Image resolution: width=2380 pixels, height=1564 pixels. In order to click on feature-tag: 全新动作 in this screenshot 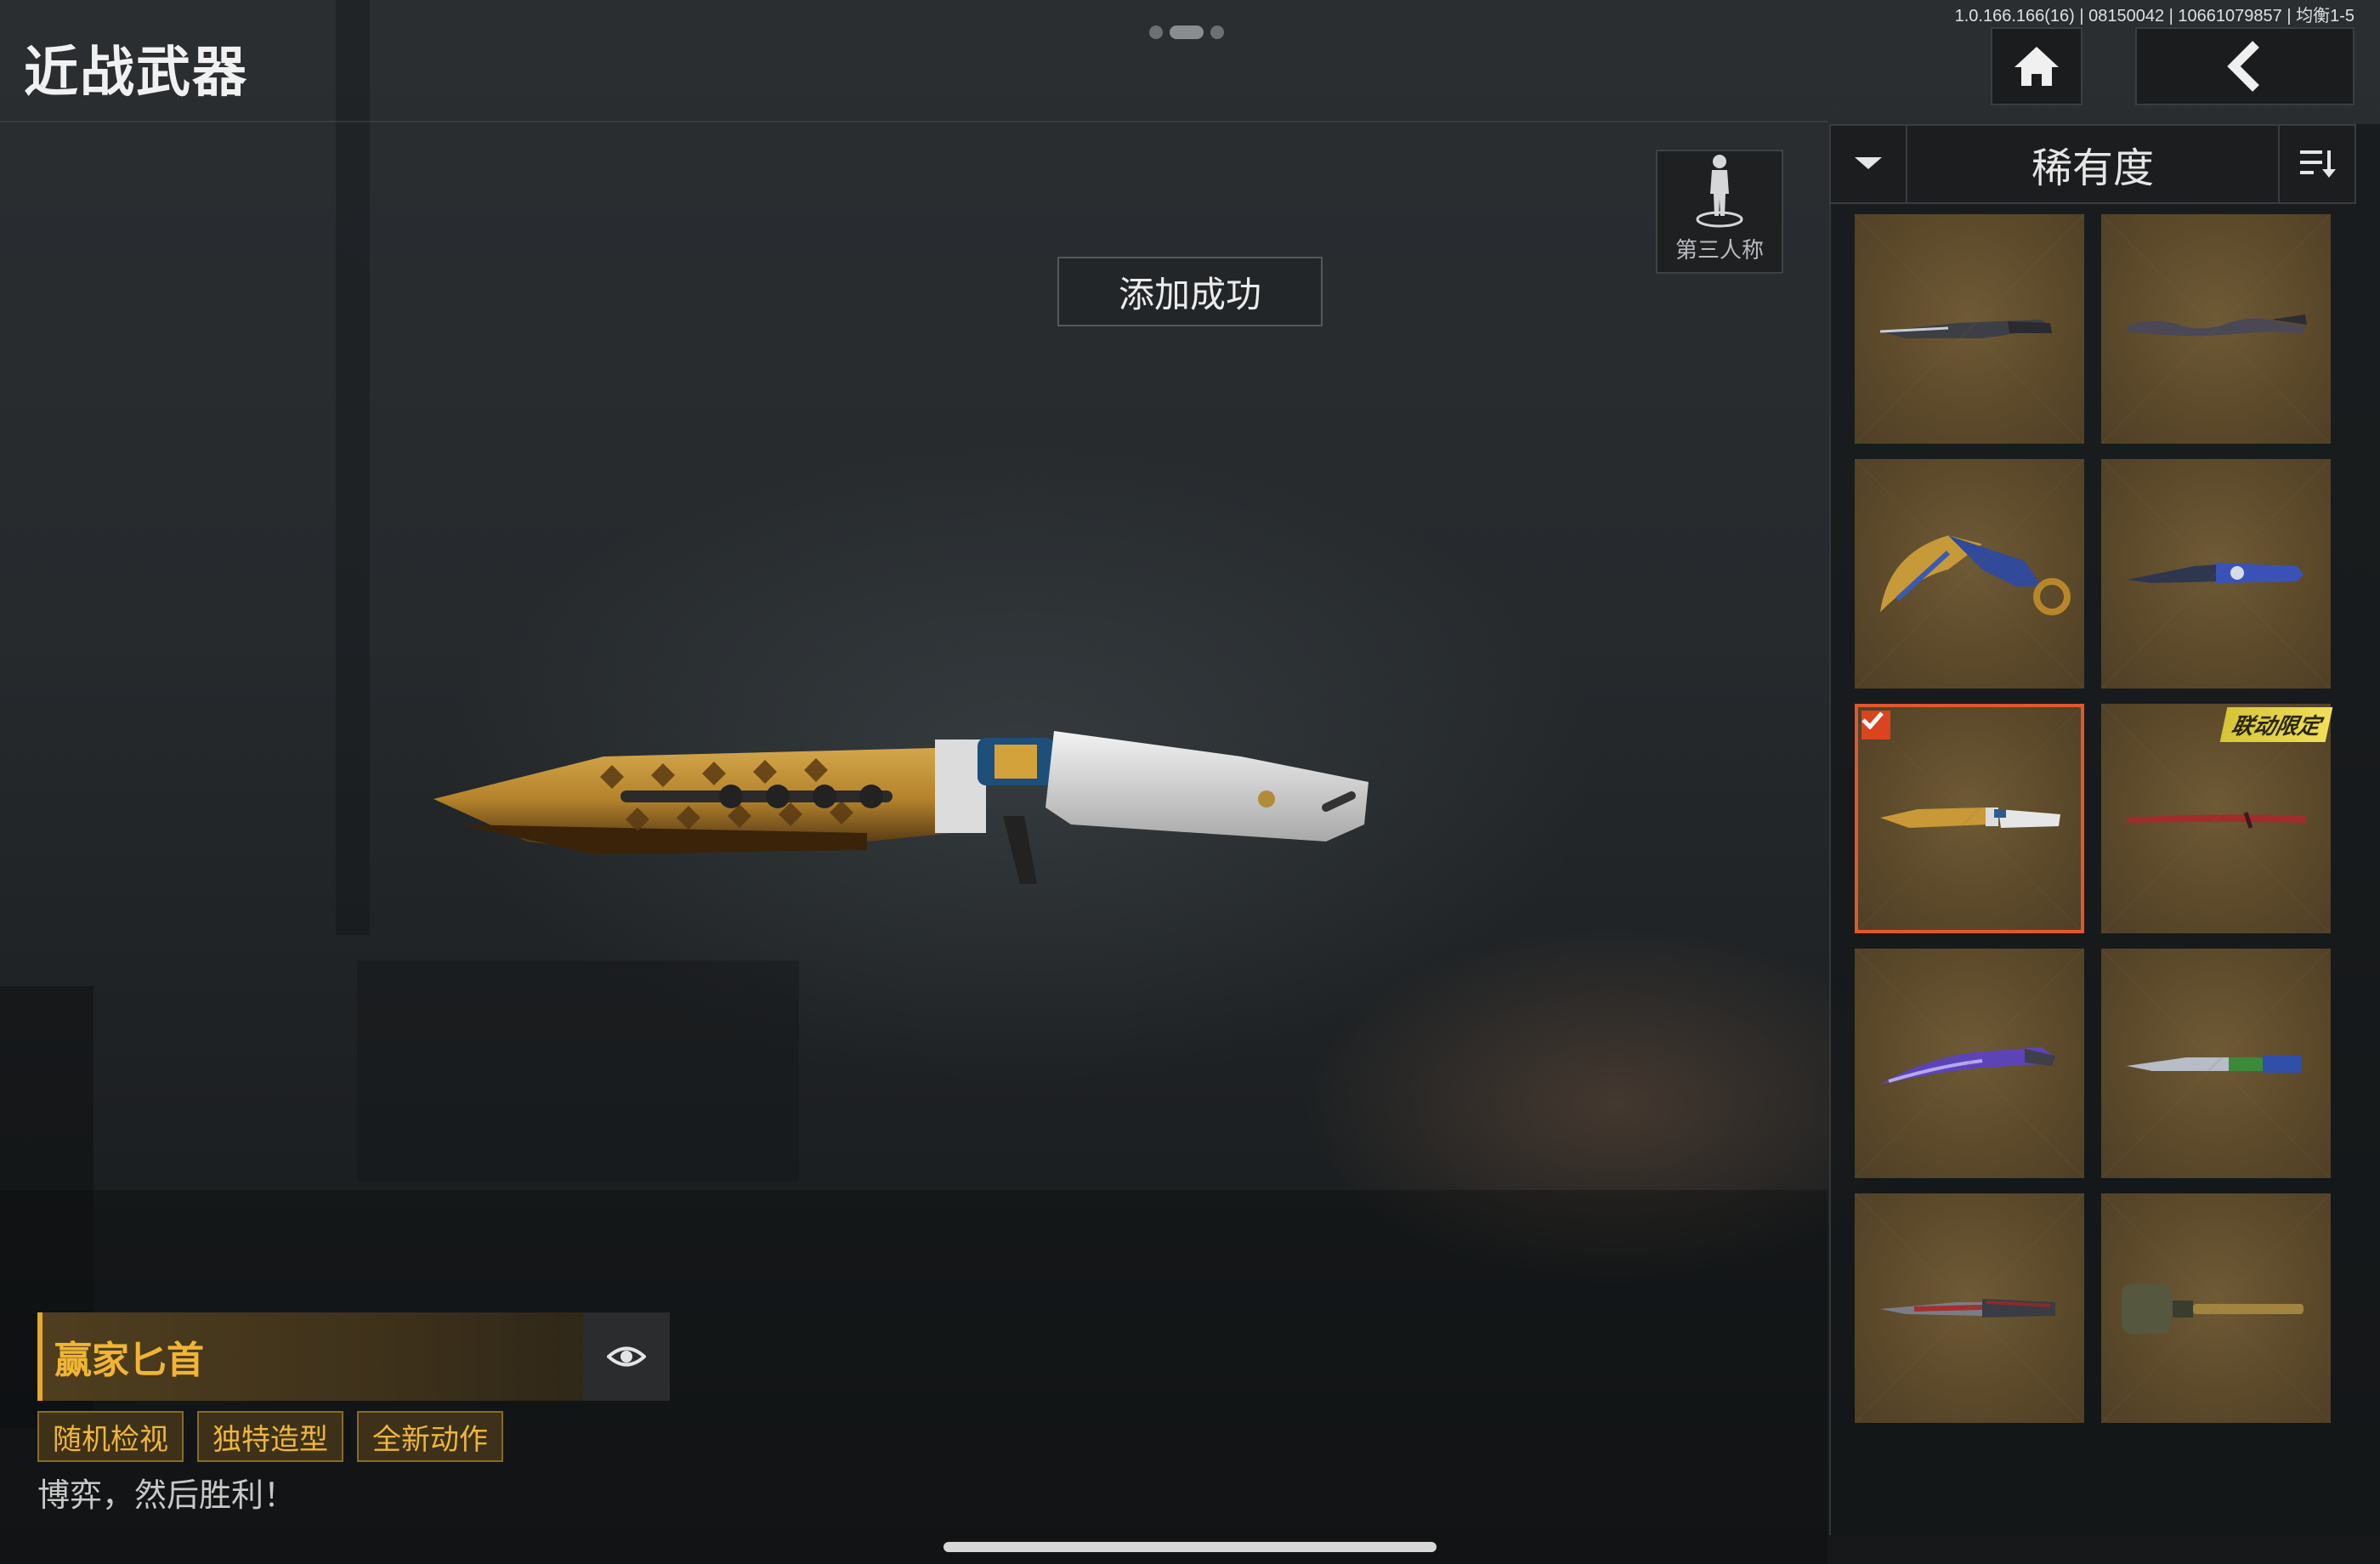, I will do `click(430, 1436)`.